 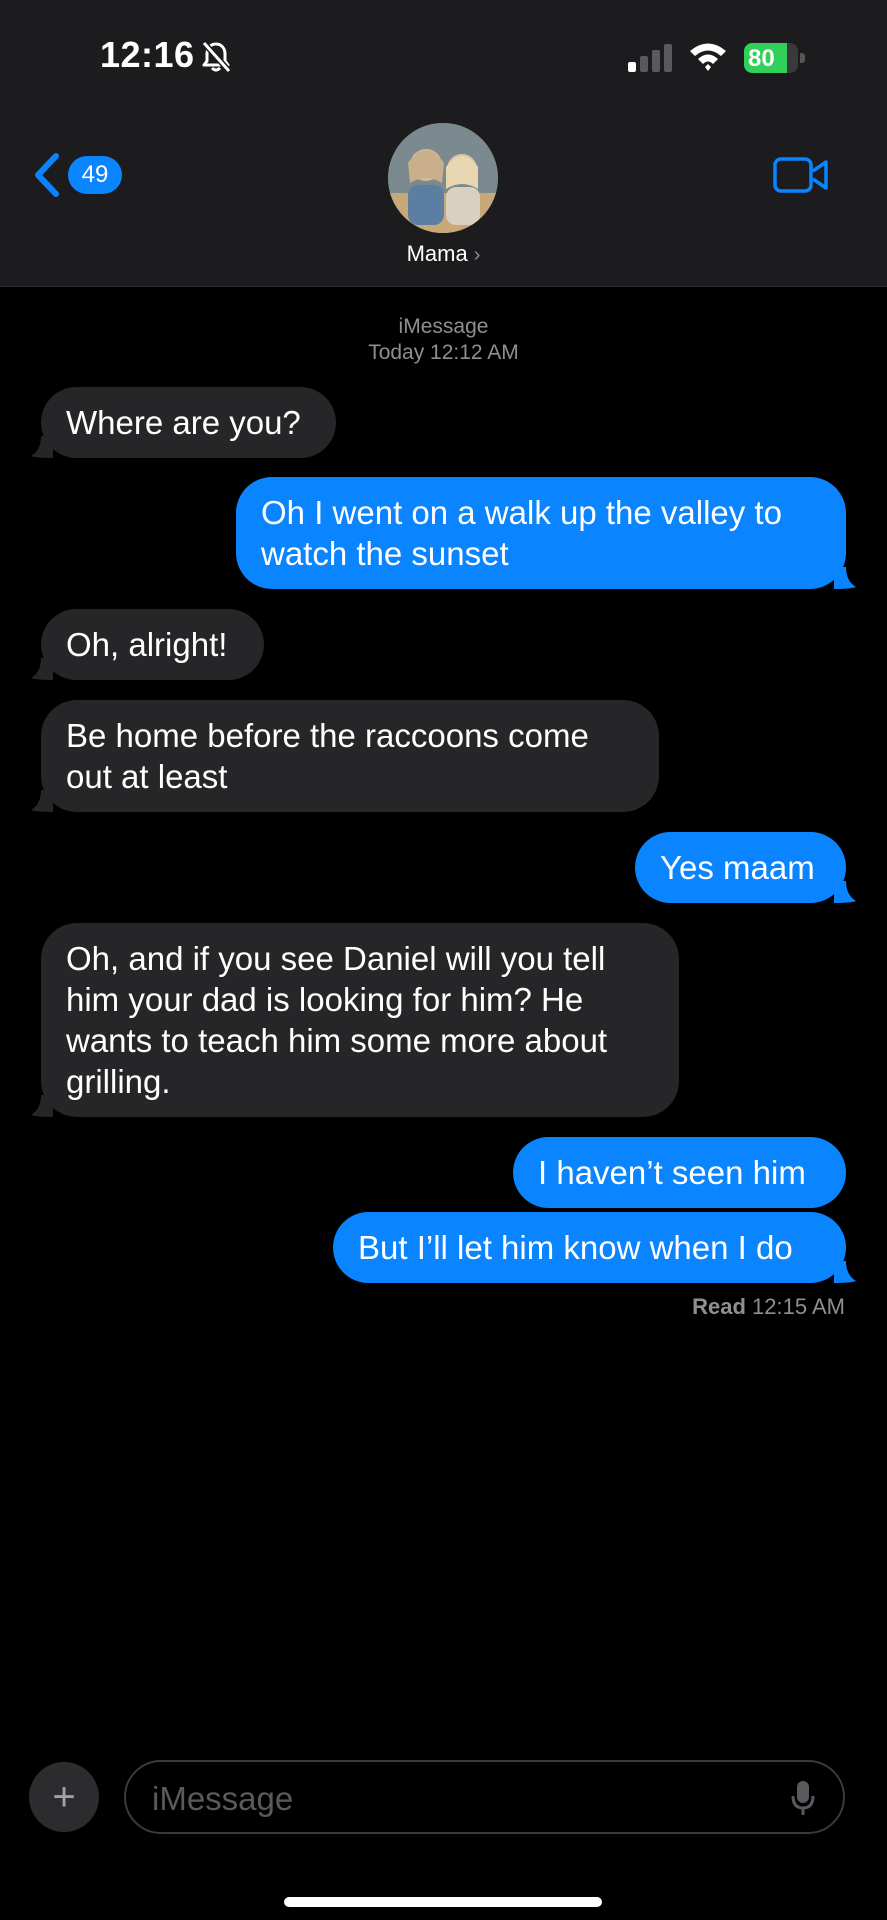 I want to click on service-label: iMessage, so click(x=443, y=326).